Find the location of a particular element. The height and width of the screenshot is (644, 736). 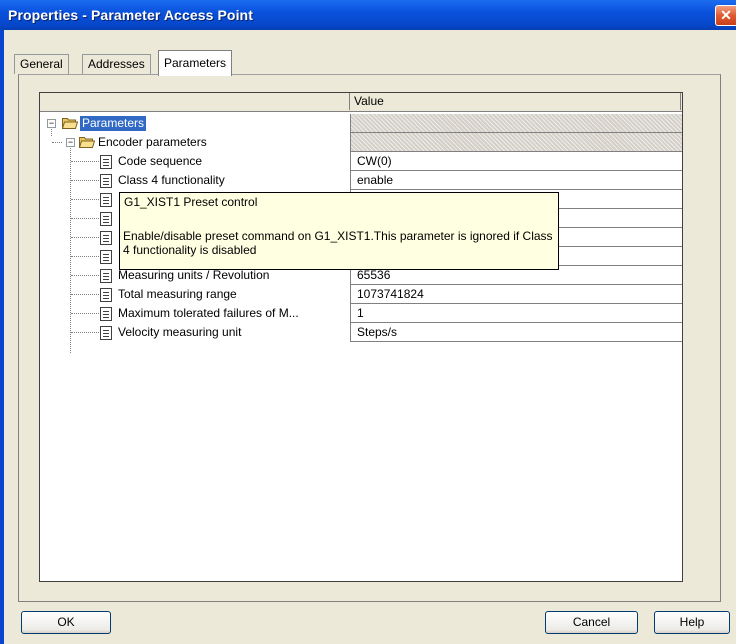

window-frame-left is located at coordinates (2, 337).